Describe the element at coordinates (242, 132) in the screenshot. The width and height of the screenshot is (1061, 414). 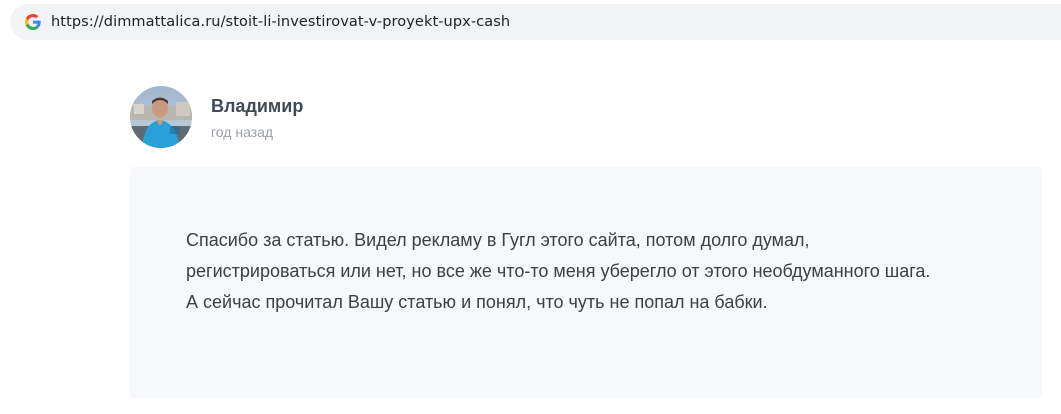
I see `comment-date: год назад` at that location.